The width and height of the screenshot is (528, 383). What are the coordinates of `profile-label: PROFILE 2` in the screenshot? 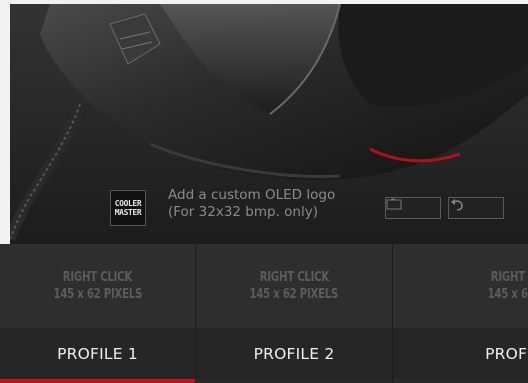 It's located at (294, 353).